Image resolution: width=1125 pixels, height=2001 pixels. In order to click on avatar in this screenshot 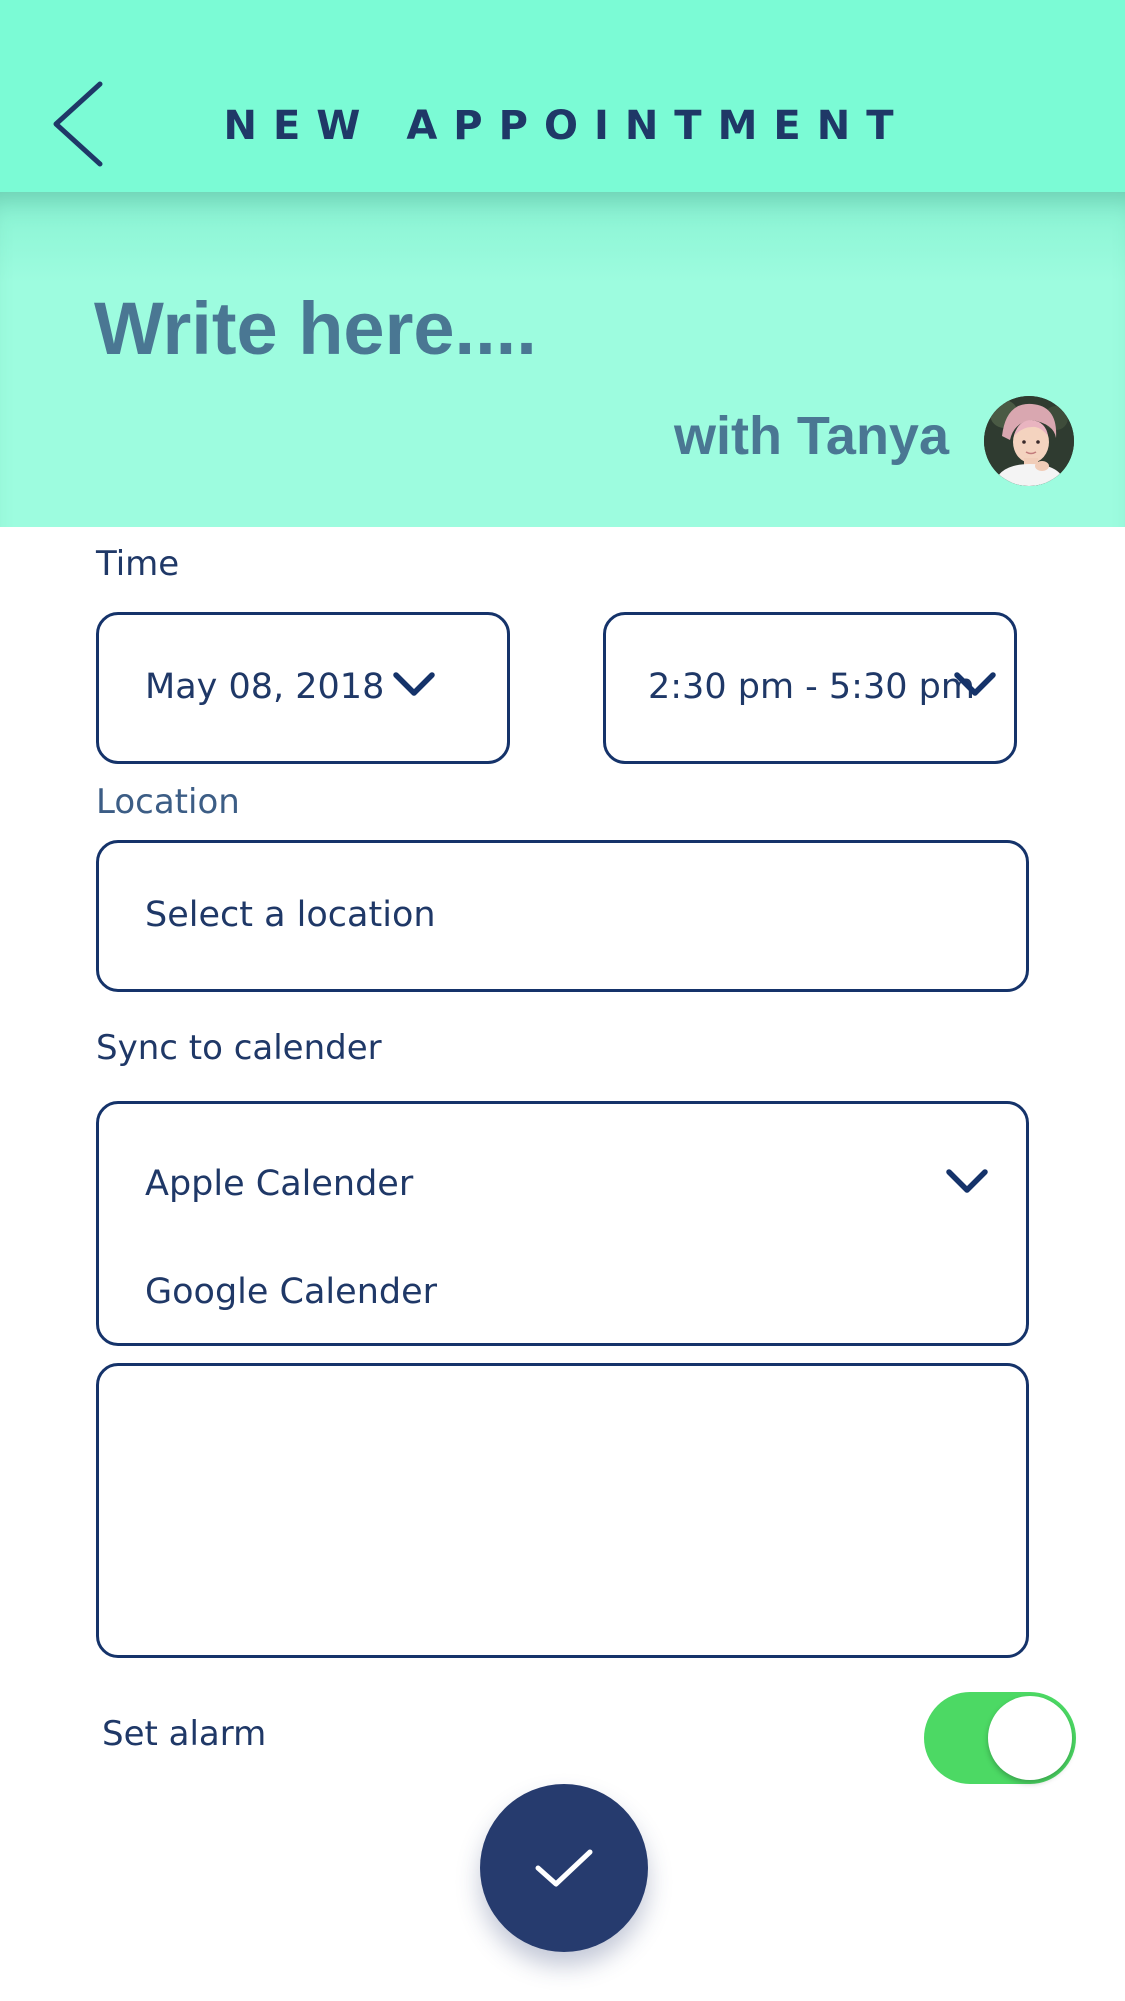, I will do `click(1029, 441)`.